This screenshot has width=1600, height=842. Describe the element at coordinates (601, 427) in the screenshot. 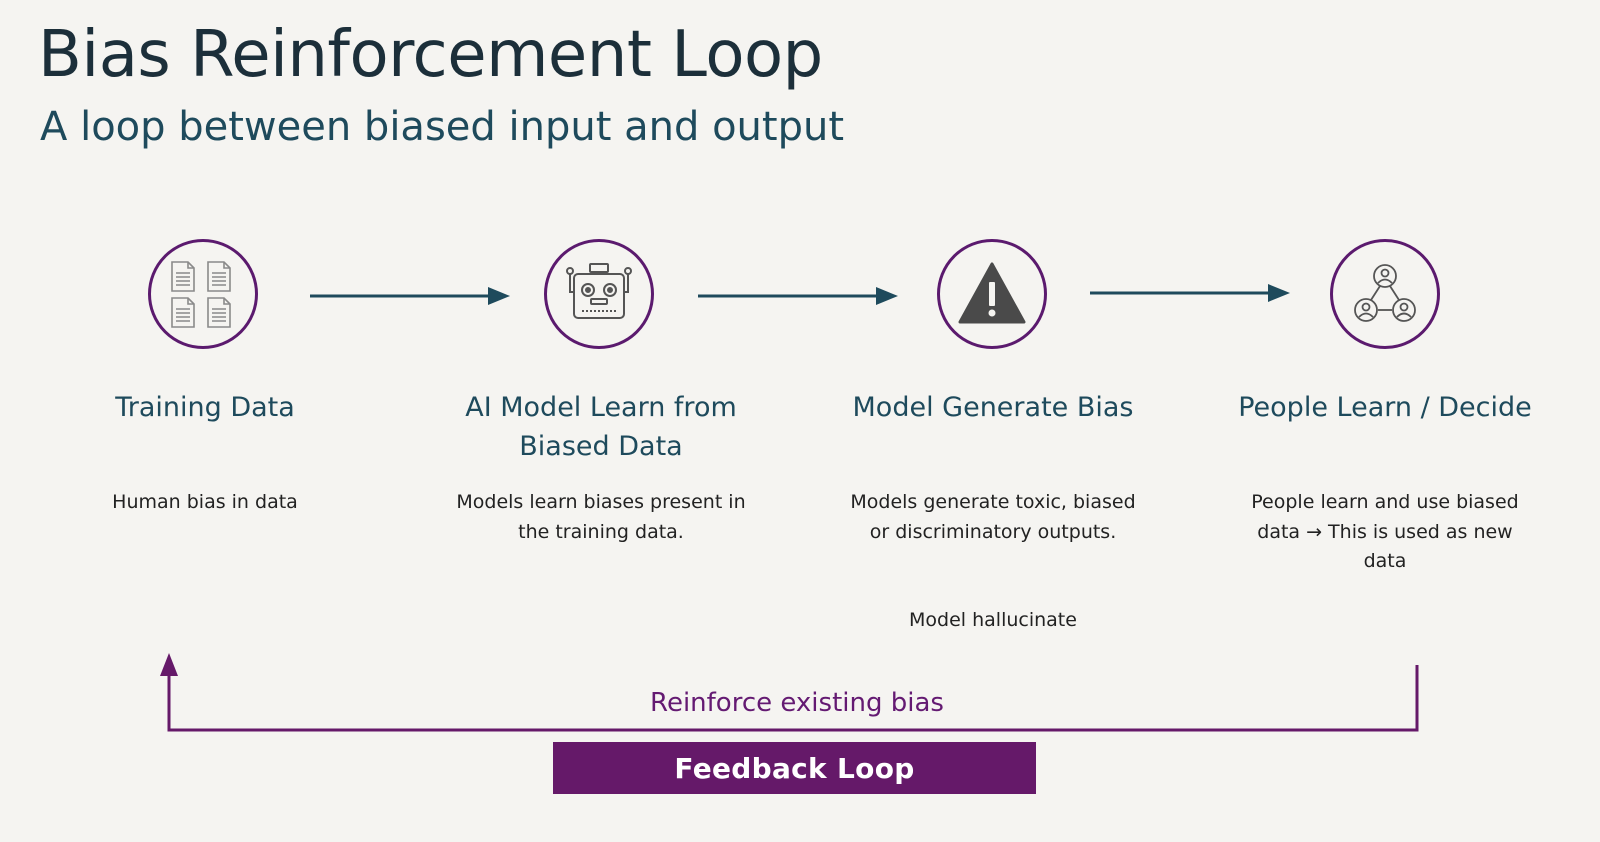

I see `step-2-title: AI Model Learn from Biased Data` at that location.